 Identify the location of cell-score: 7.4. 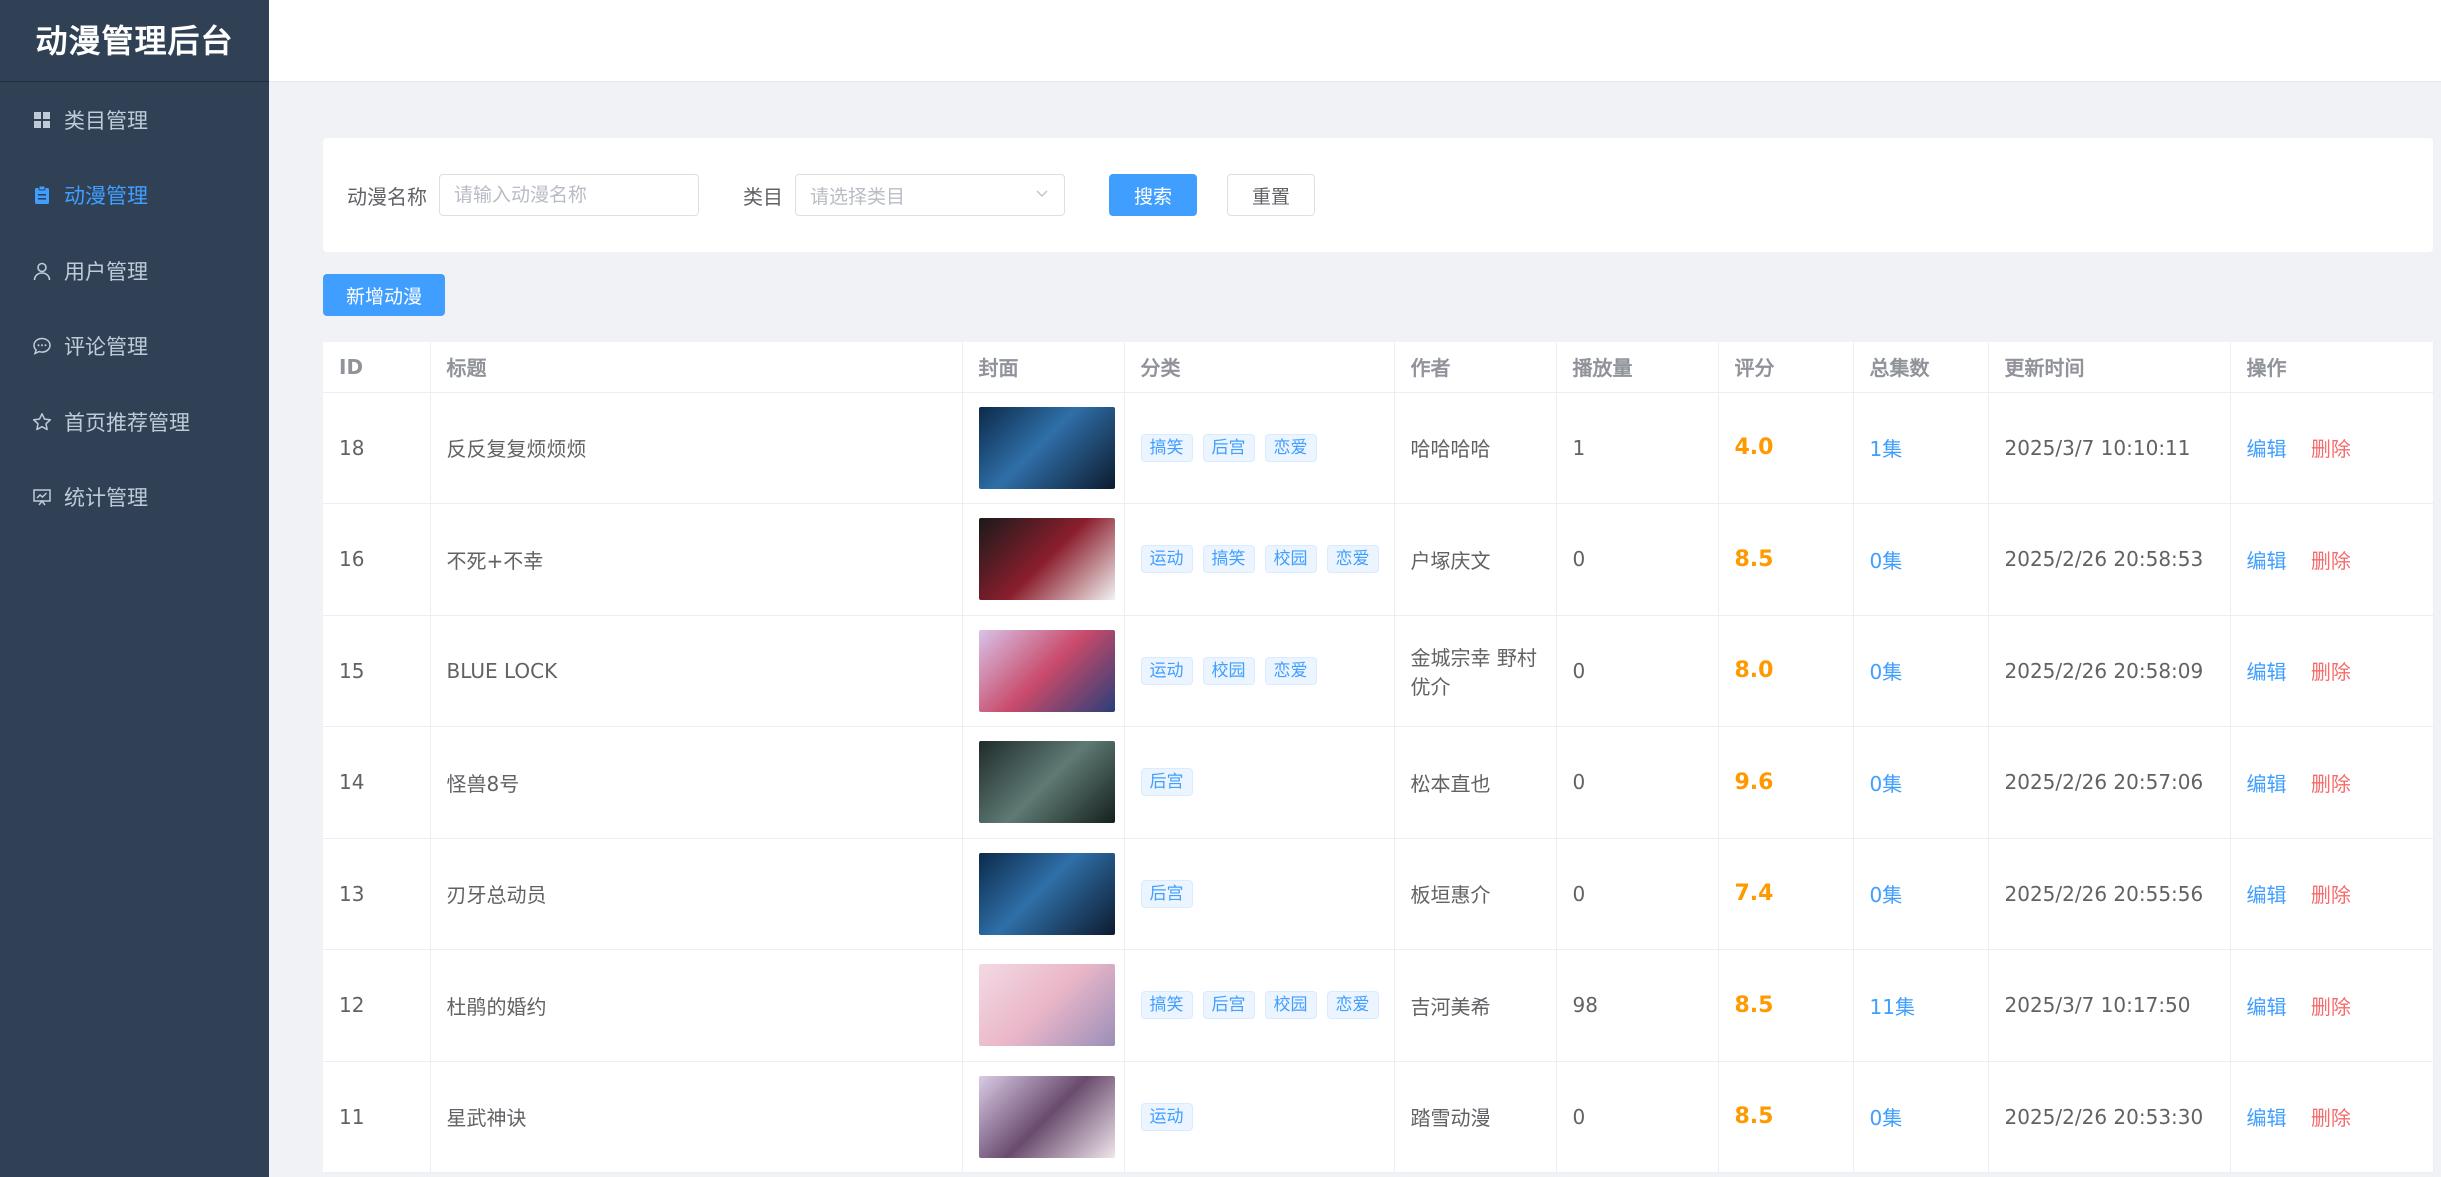
(1786, 894).